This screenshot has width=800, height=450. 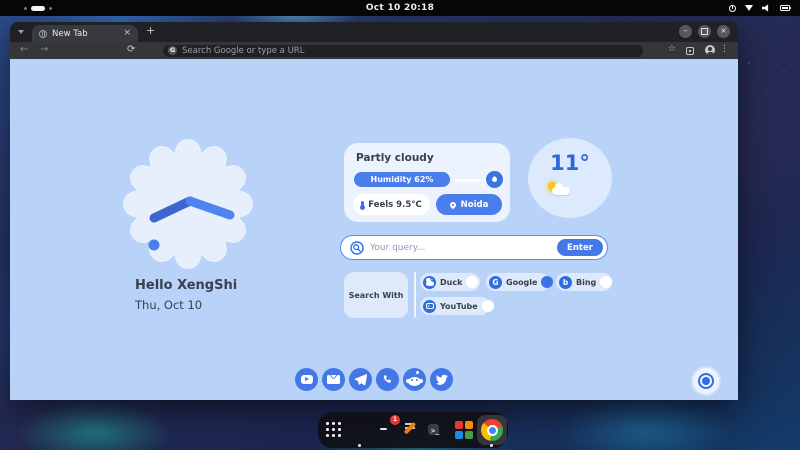 I want to click on notification-badge: 1, so click(x=395, y=420).